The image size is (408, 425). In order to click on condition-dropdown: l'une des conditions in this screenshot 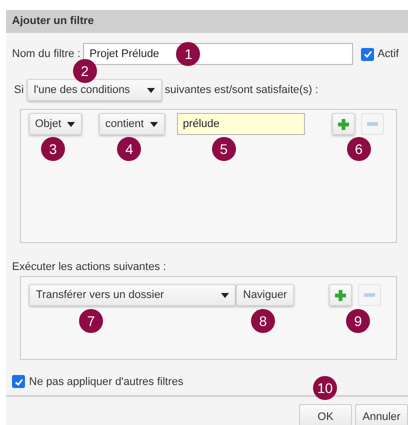, I will do `click(94, 90)`.